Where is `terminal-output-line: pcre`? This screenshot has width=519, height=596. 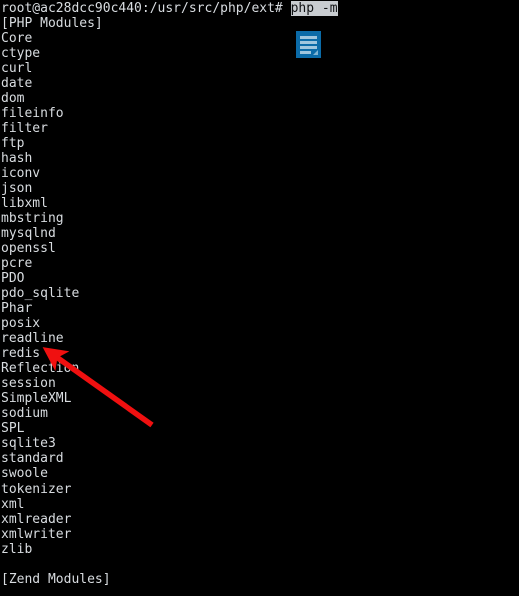
terminal-output-line: pcre is located at coordinates (17, 264).